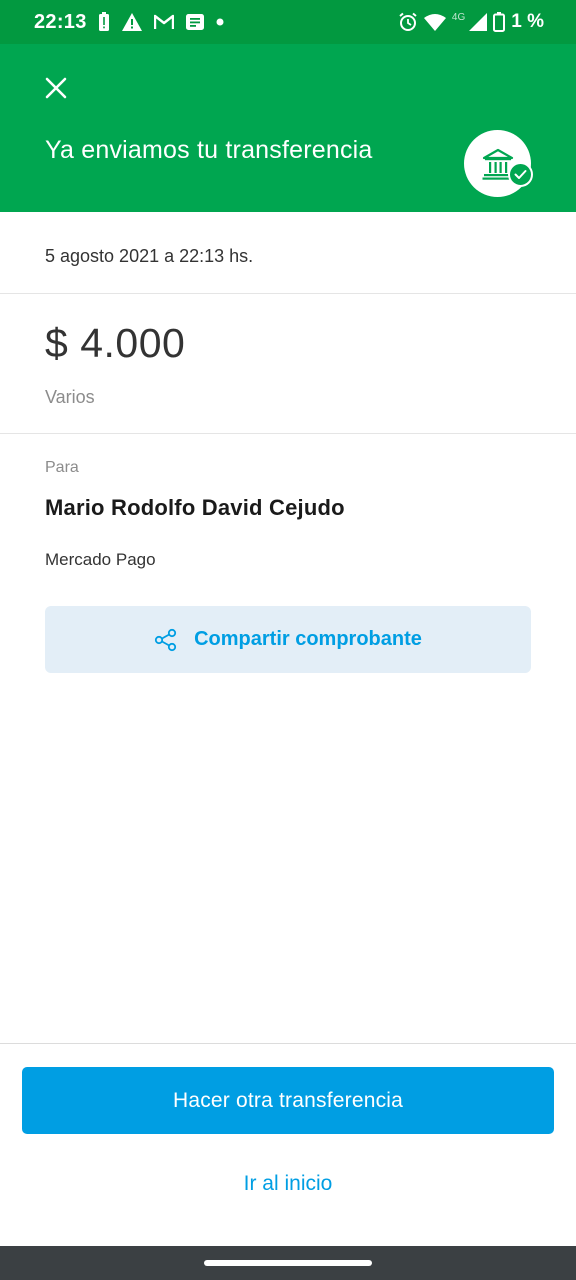 The width and height of the screenshot is (576, 1280). I want to click on battery-alert-icon, so click(104, 21).